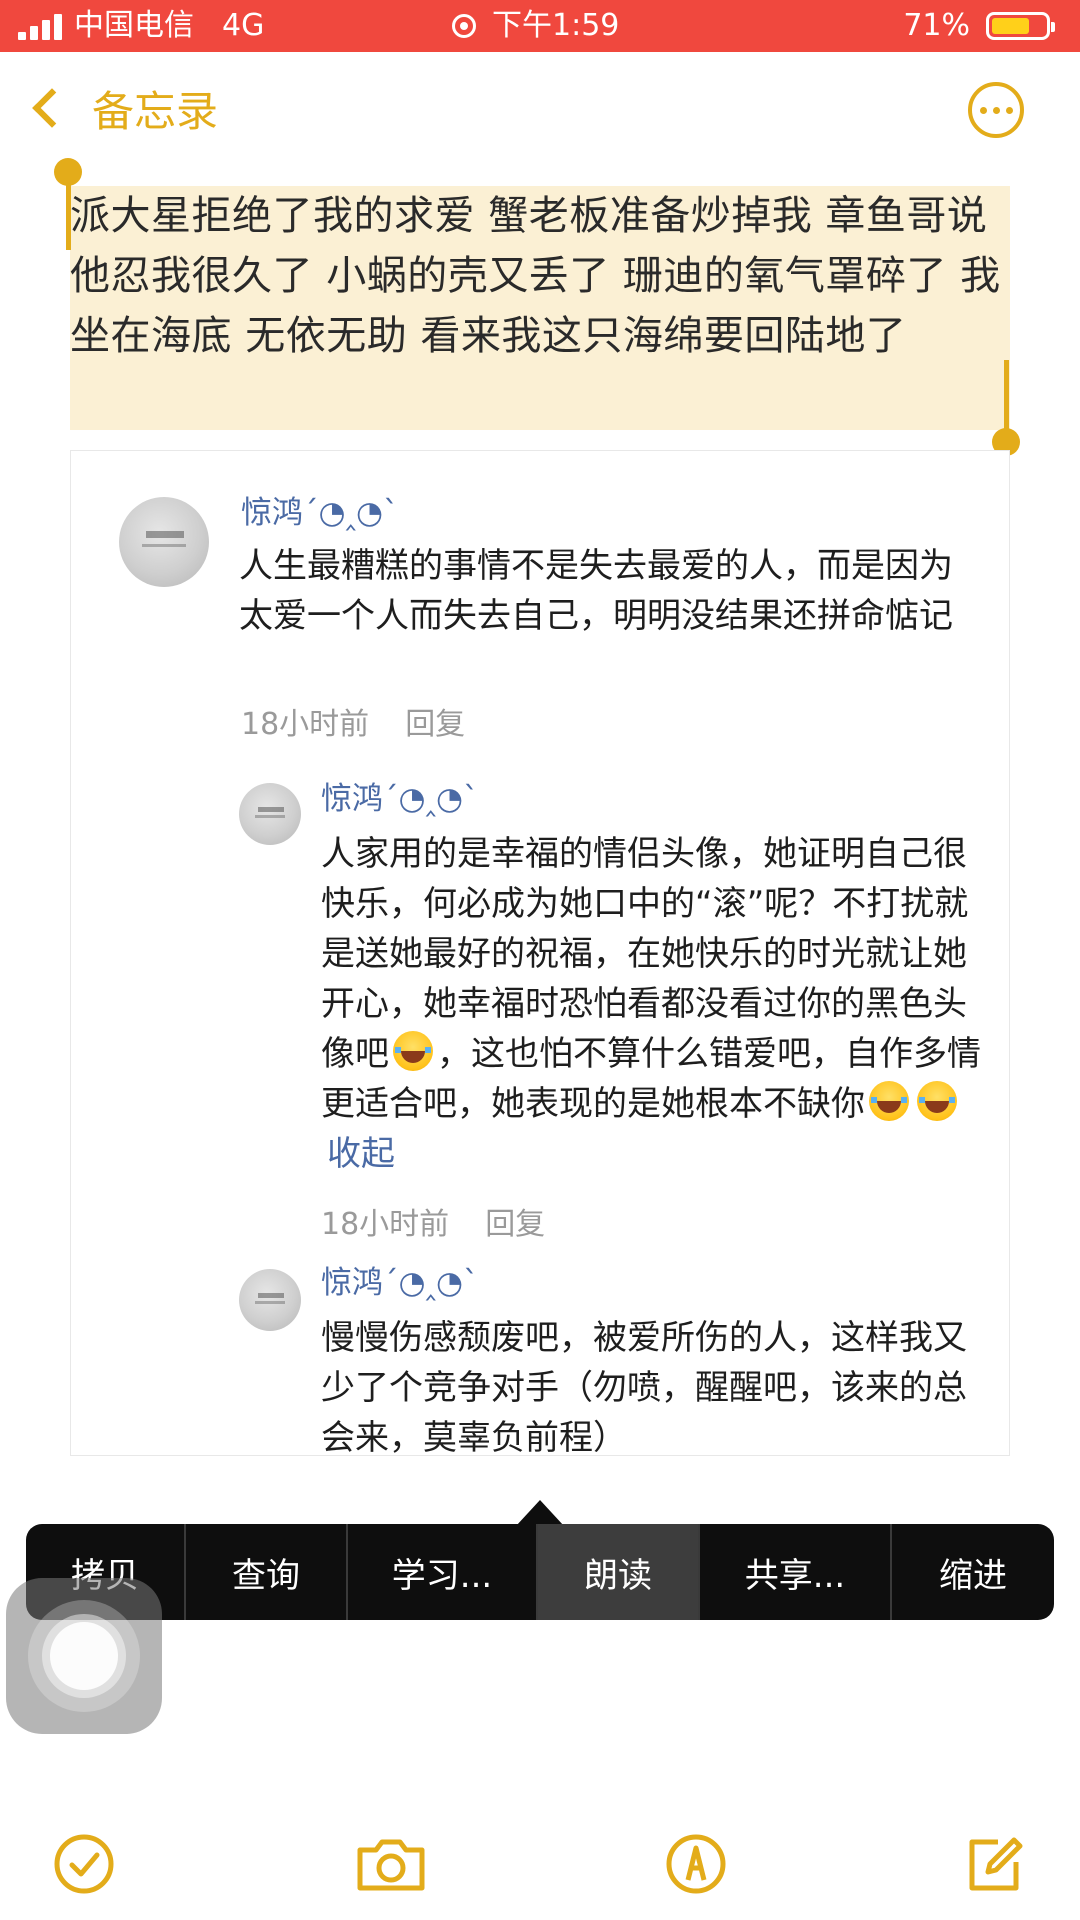 This screenshot has width=1080, height=1920. I want to click on status-bar: 中国电信 4G 下午1:59 71%, so click(540, 26).